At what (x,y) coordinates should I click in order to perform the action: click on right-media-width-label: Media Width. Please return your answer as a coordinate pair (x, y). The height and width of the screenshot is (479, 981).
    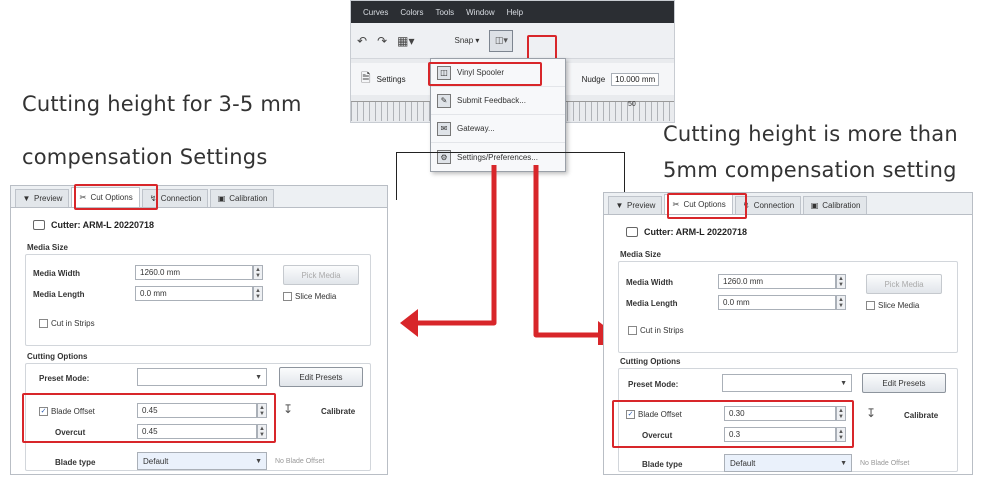
    Looking at the image, I should click on (650, 282).